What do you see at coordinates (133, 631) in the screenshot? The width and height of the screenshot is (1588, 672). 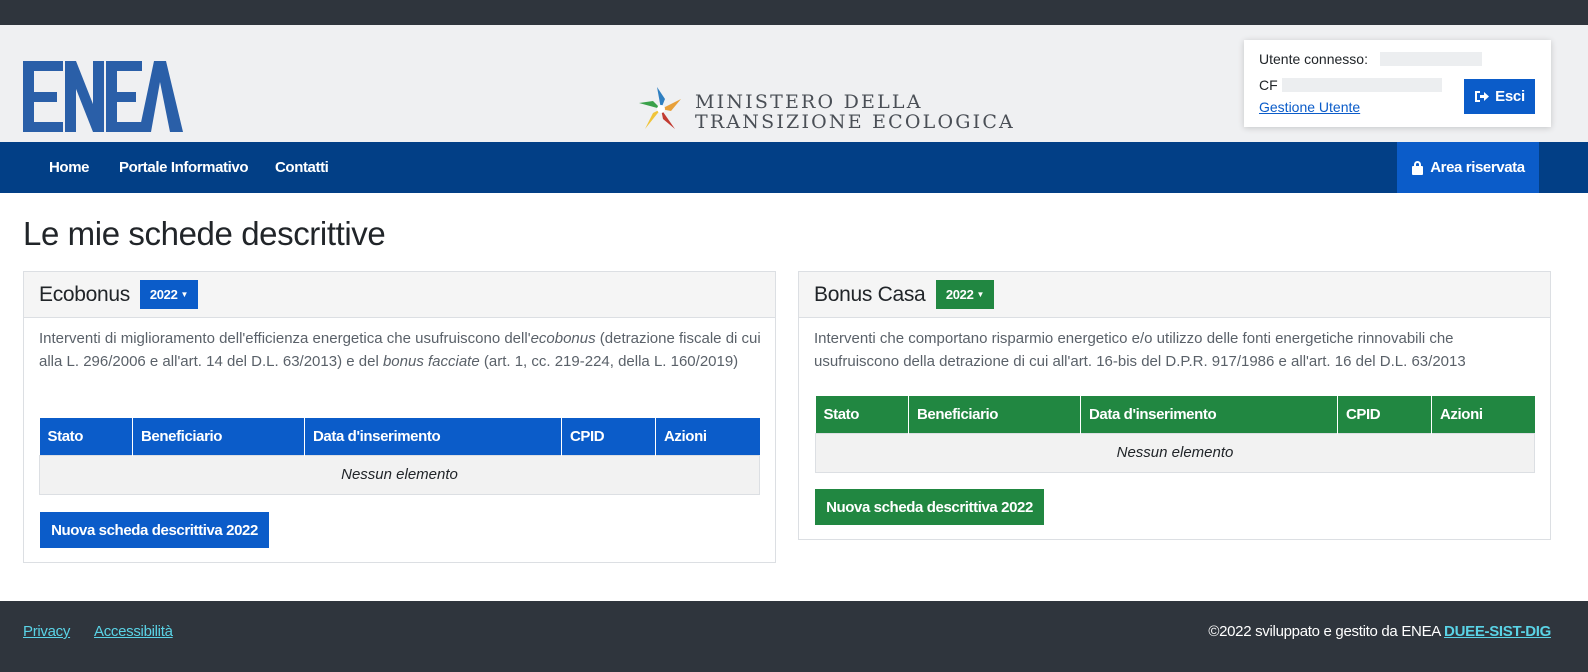 I see `accessibility-link: Accessibilità` at bounding box center [133, 631].